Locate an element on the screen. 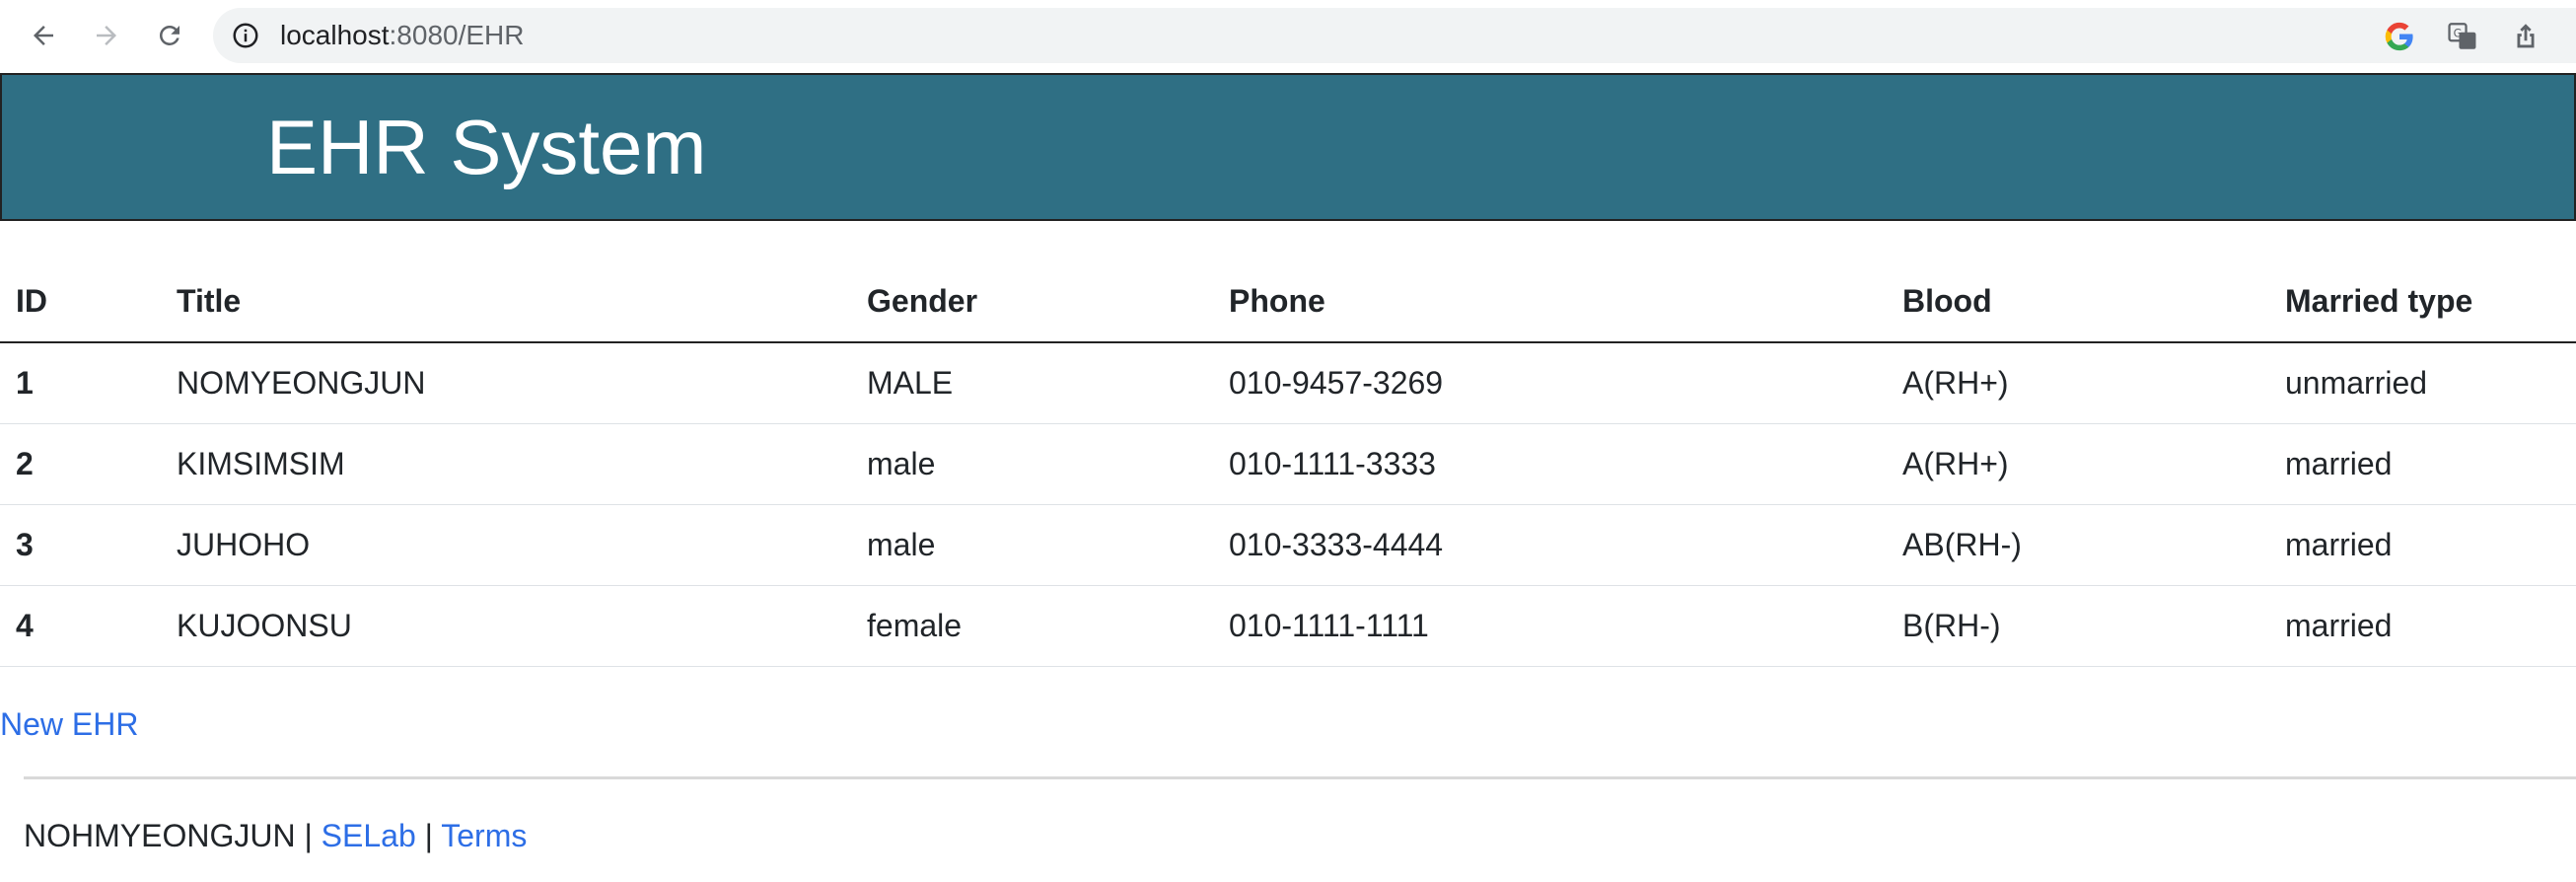 Image resolution: width=2576 pixels, height=882 pixels. cell-phone: 010-1111-1111 is located at coordinates (1550, 626).